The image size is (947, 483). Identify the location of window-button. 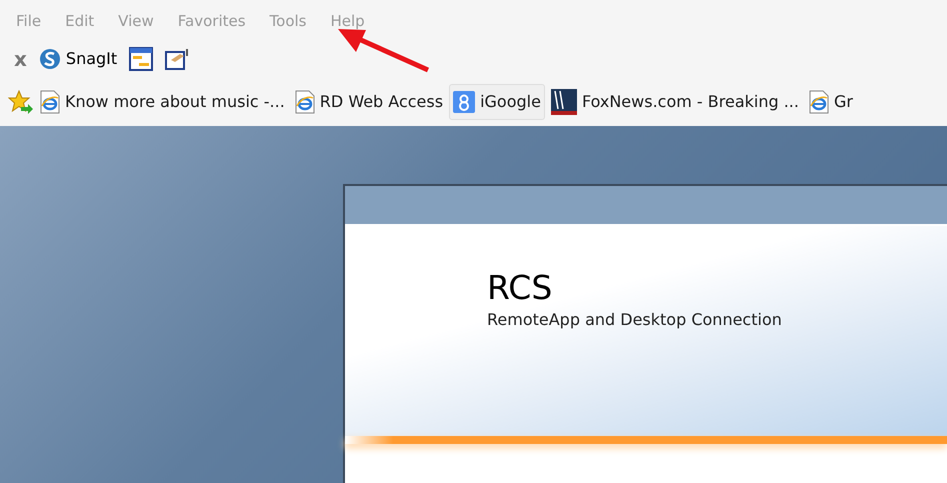
(141, 59).